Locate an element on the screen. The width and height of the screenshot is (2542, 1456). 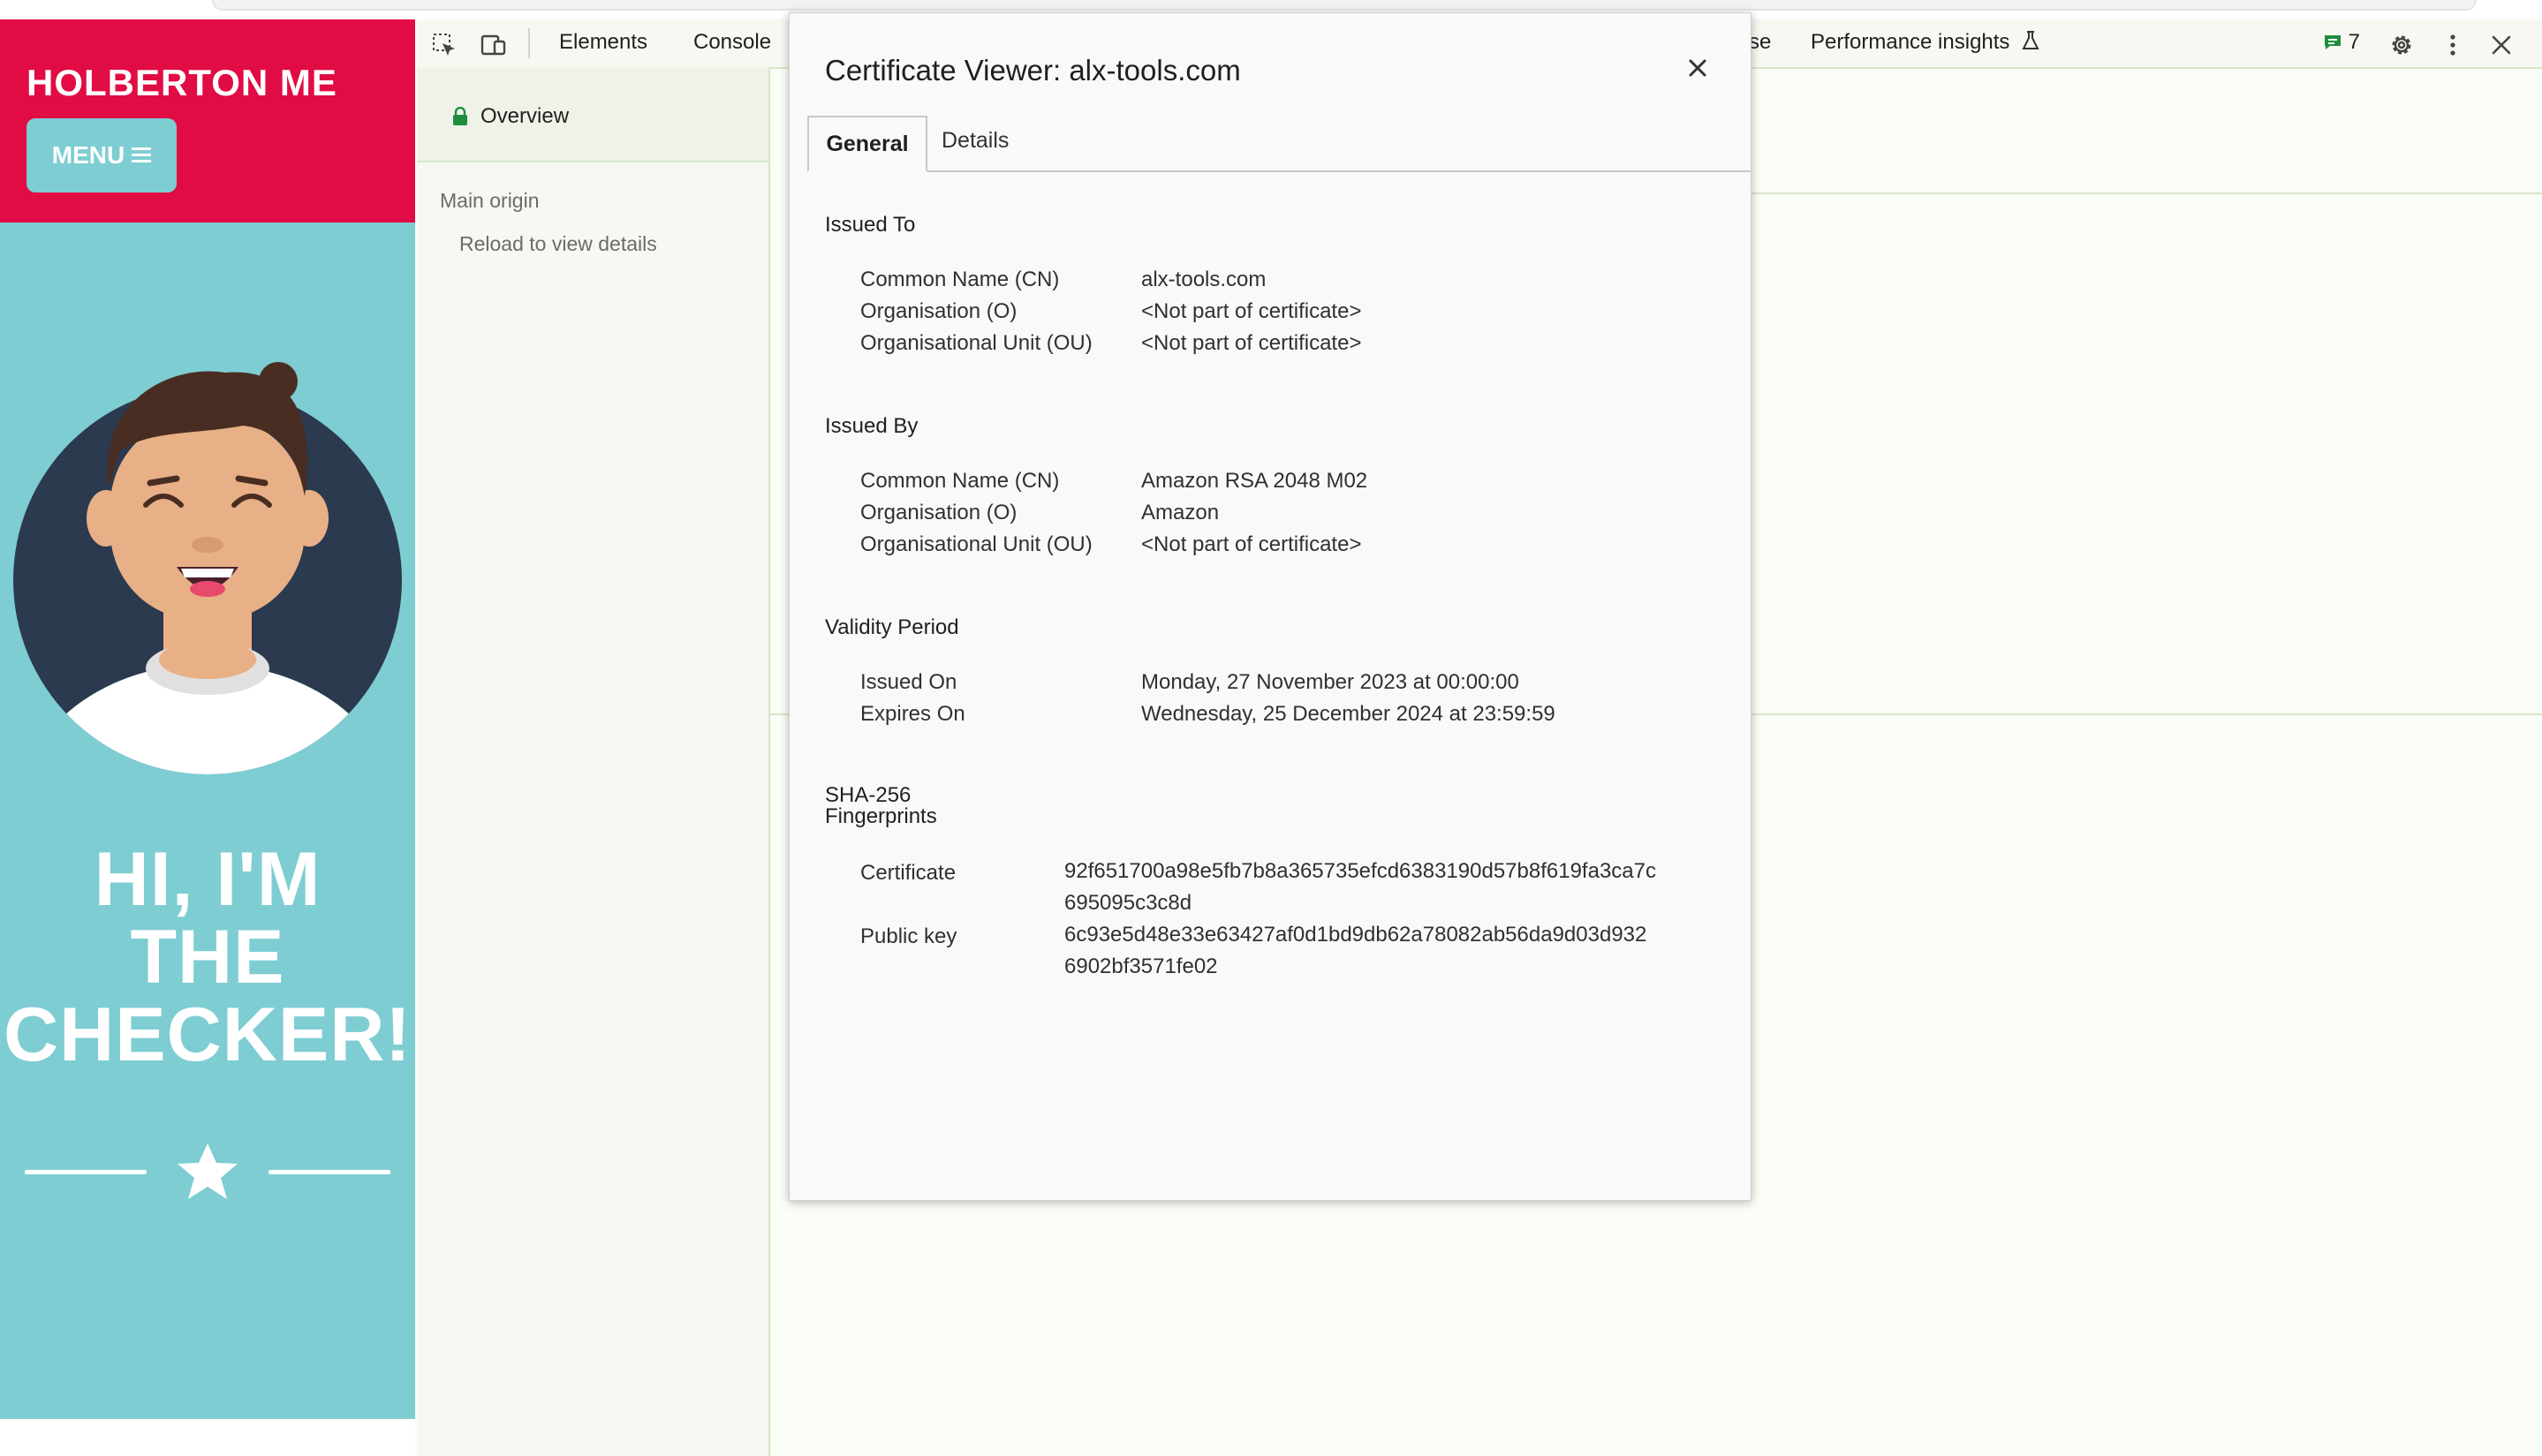
main-origin-heading: Main origin is located at coordinates (490, 200).